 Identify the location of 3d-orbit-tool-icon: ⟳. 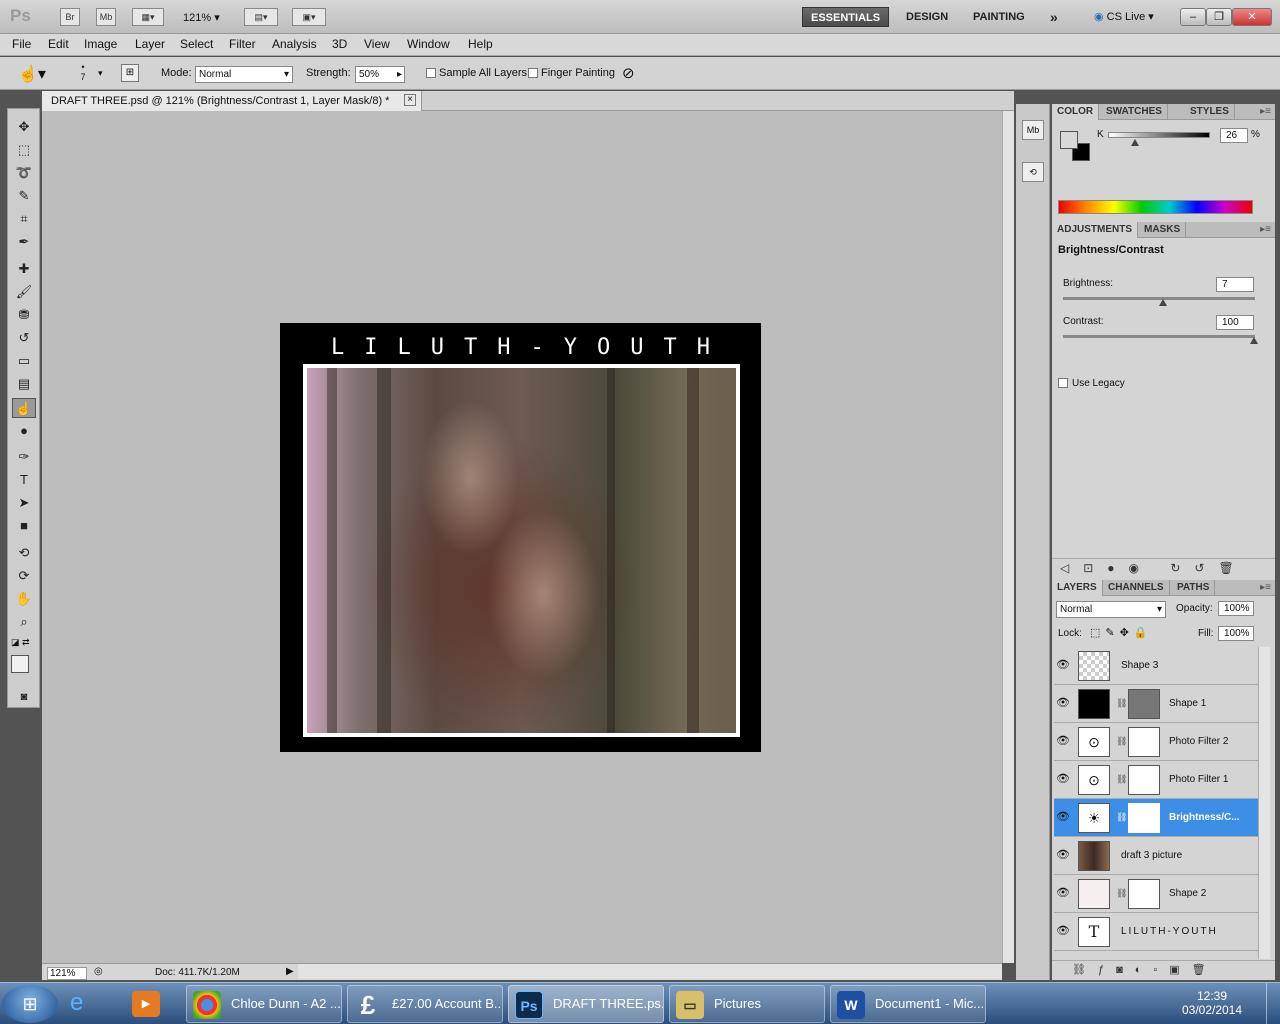
(24, 576).